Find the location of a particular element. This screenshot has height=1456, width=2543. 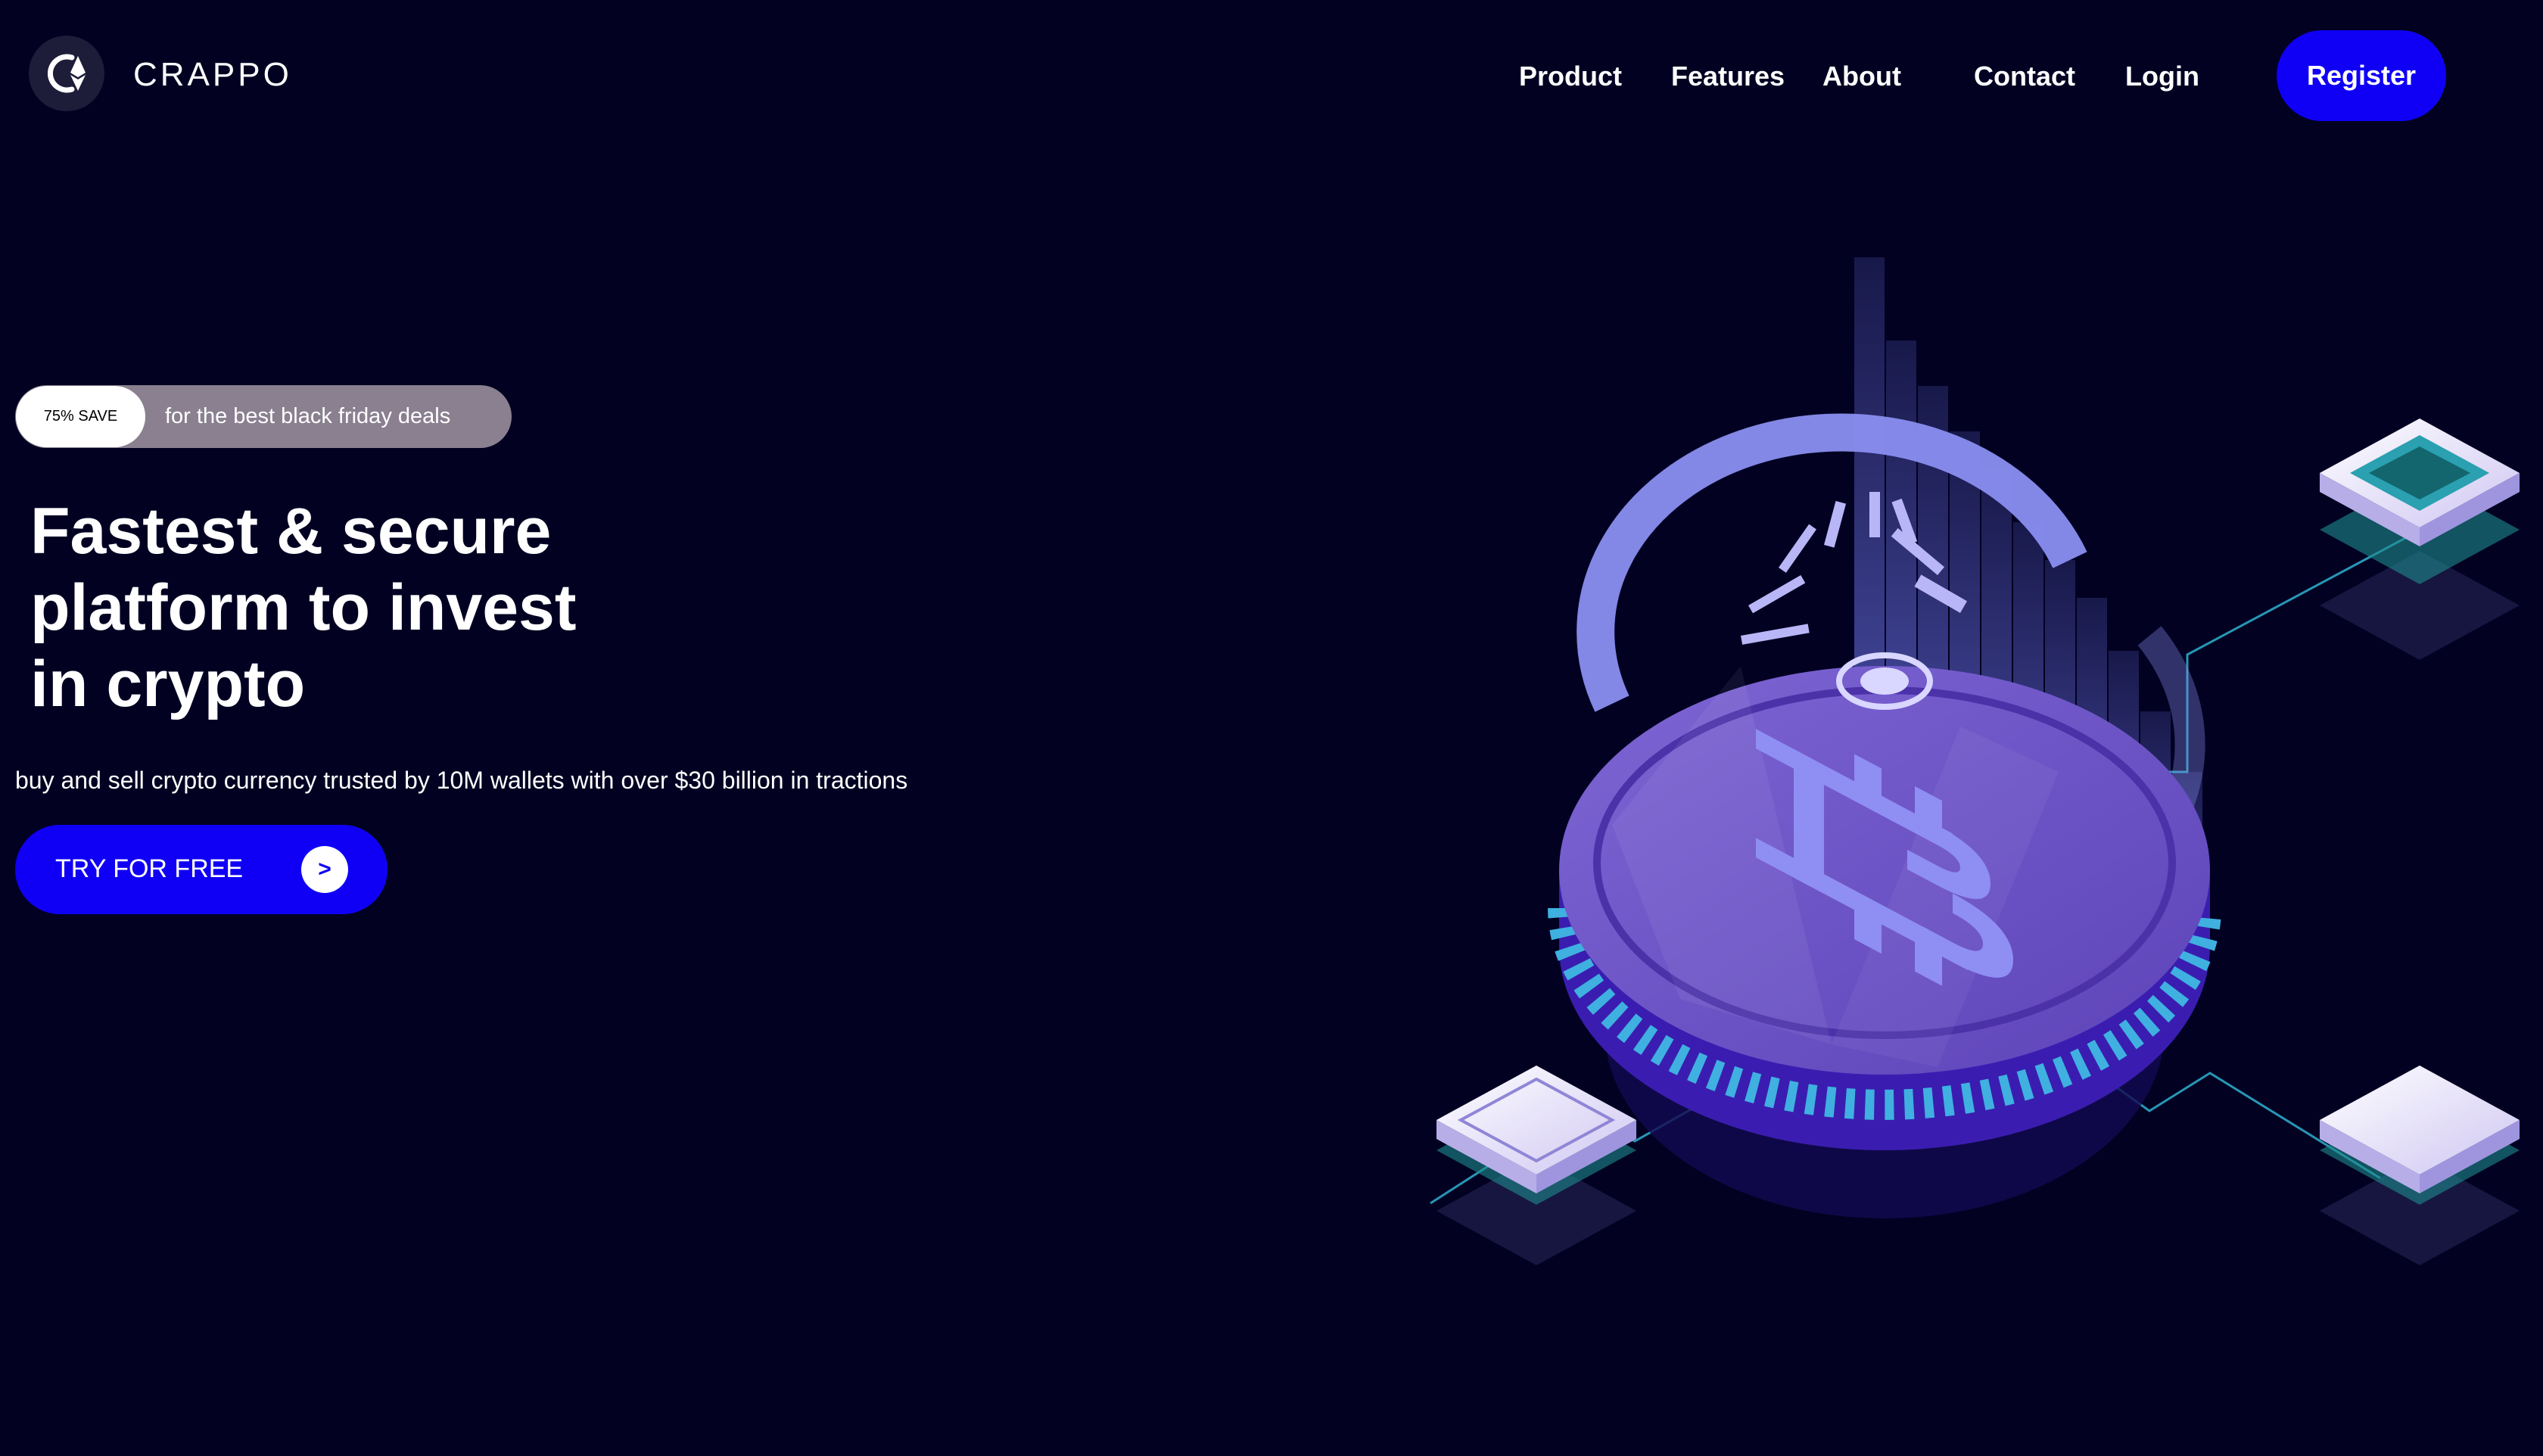

nav-login-link: Login is located at coordinates (2162, 76).